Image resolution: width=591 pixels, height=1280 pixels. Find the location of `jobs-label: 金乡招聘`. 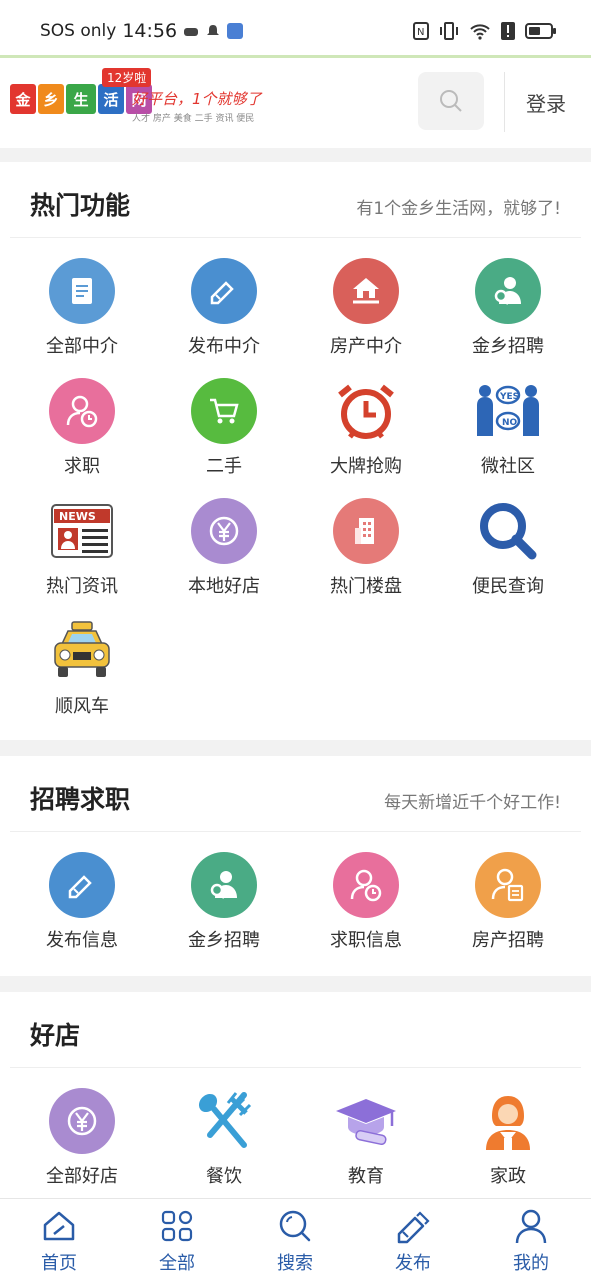

jobs-label: 金乡招聘 is located at coordinates (224, 940).